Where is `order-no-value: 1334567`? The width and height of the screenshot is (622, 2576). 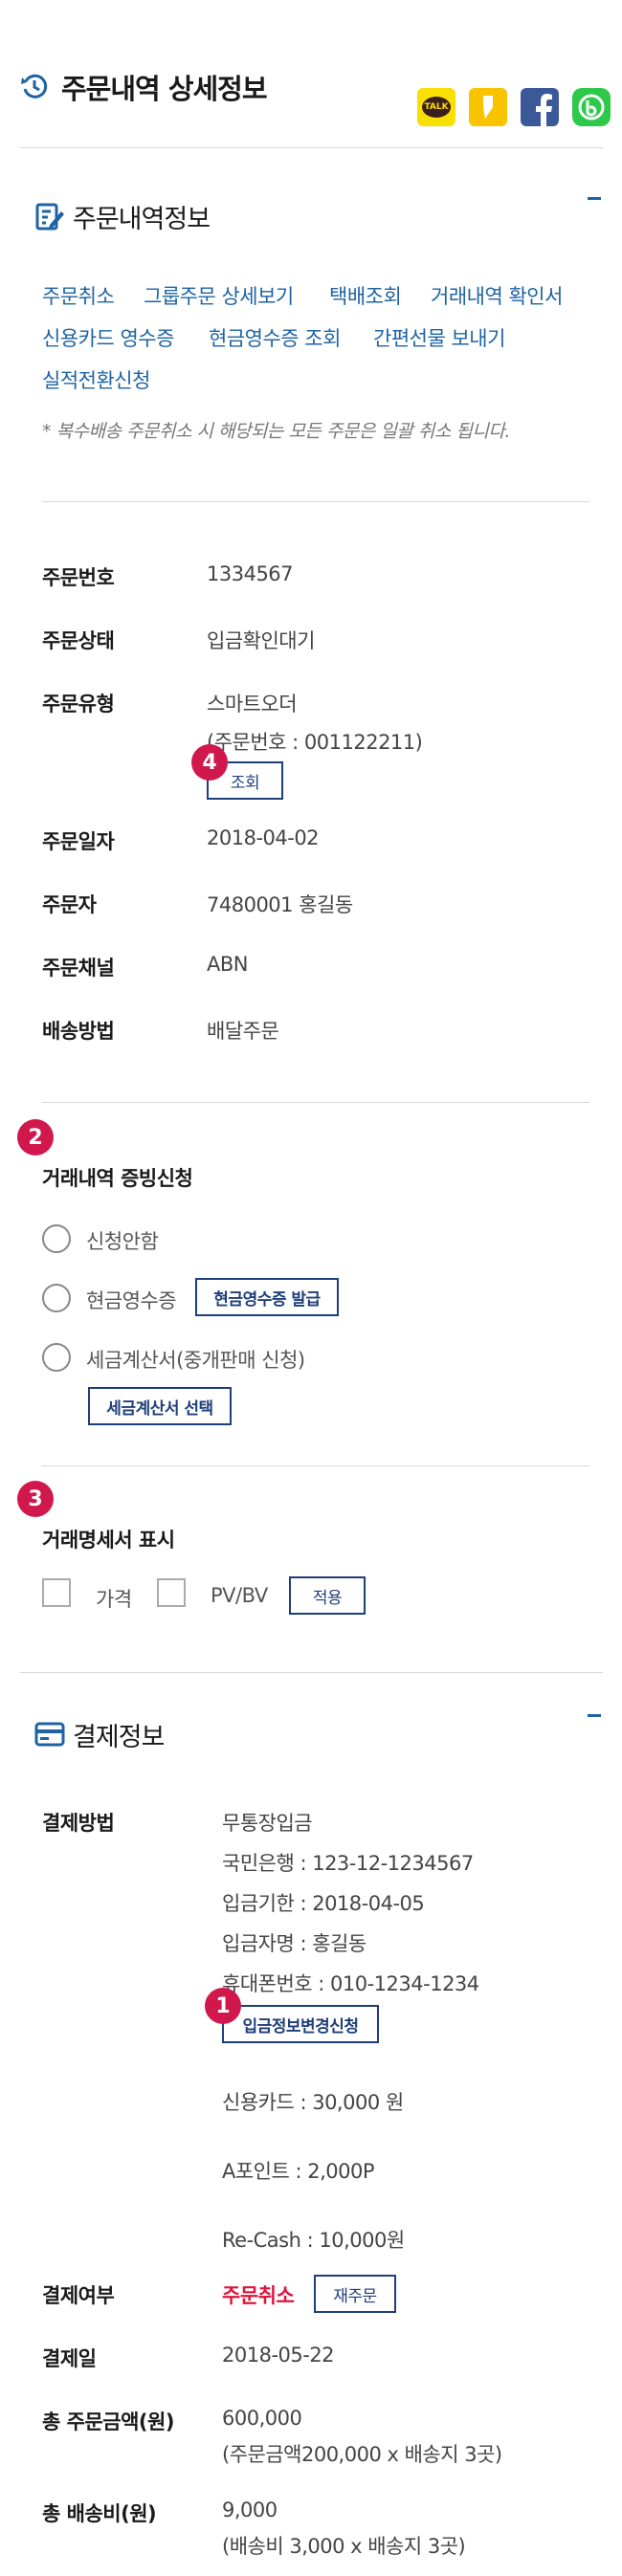 order-no-value: 1334567 is located at coordinates (250, 573).